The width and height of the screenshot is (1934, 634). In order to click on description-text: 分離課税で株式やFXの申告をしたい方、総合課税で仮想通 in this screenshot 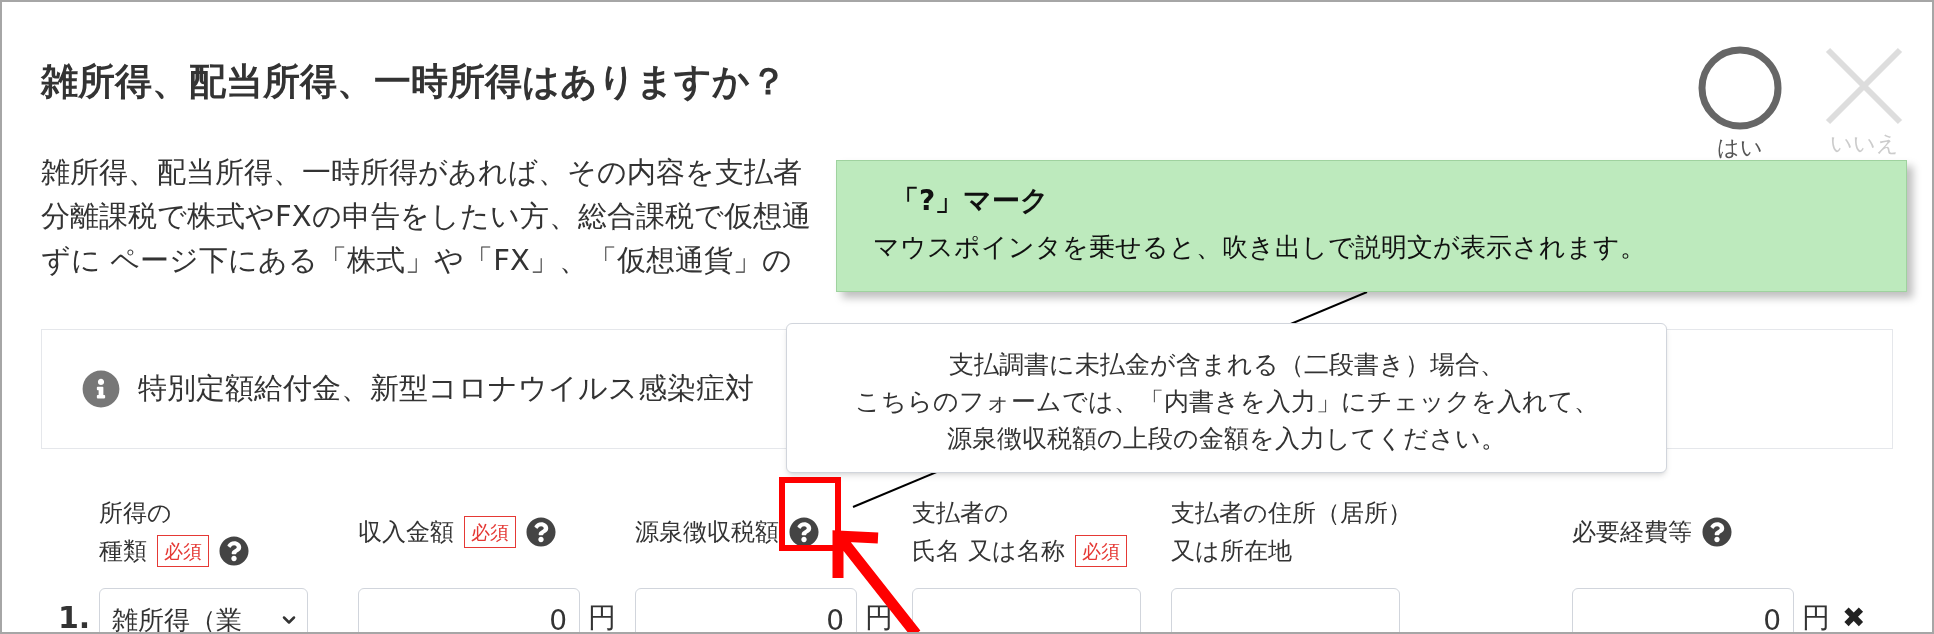, I will do `click(426, 216)`.